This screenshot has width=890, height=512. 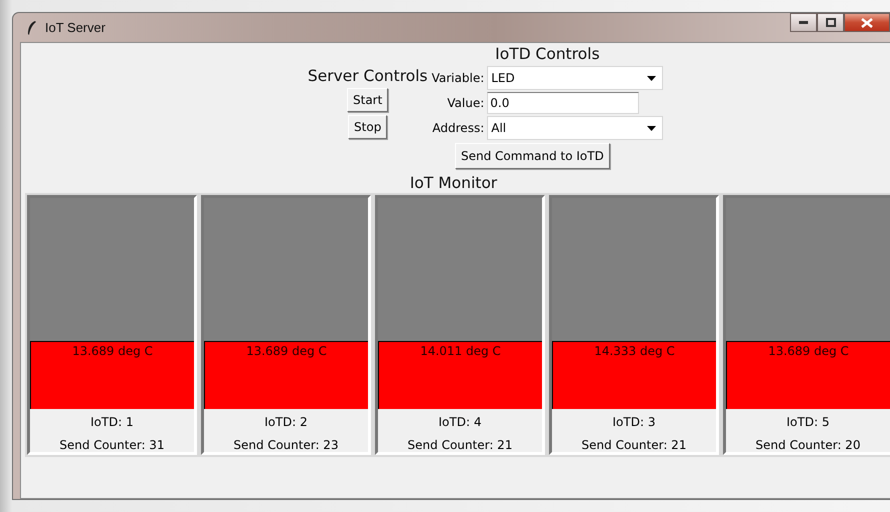 I want to click on minimize-button, so click(x=803, y=22).